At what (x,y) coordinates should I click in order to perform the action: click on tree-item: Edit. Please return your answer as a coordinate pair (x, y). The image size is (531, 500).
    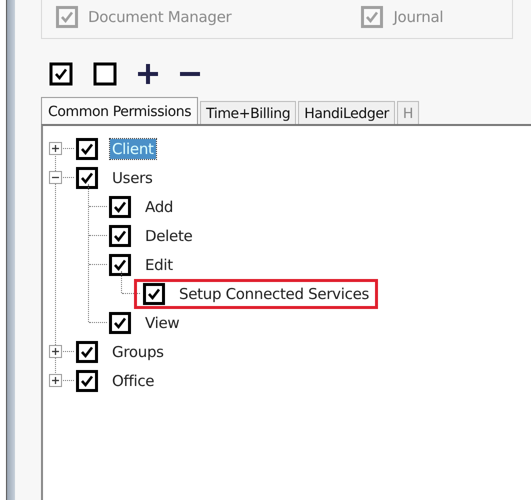
    Looking at the image, I should click on (159, 264).